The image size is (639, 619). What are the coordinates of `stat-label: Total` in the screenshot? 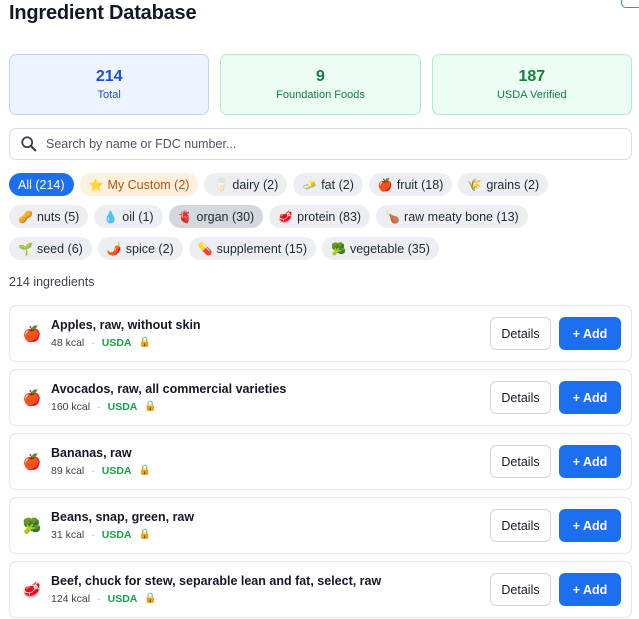 It's located at (109, 94).